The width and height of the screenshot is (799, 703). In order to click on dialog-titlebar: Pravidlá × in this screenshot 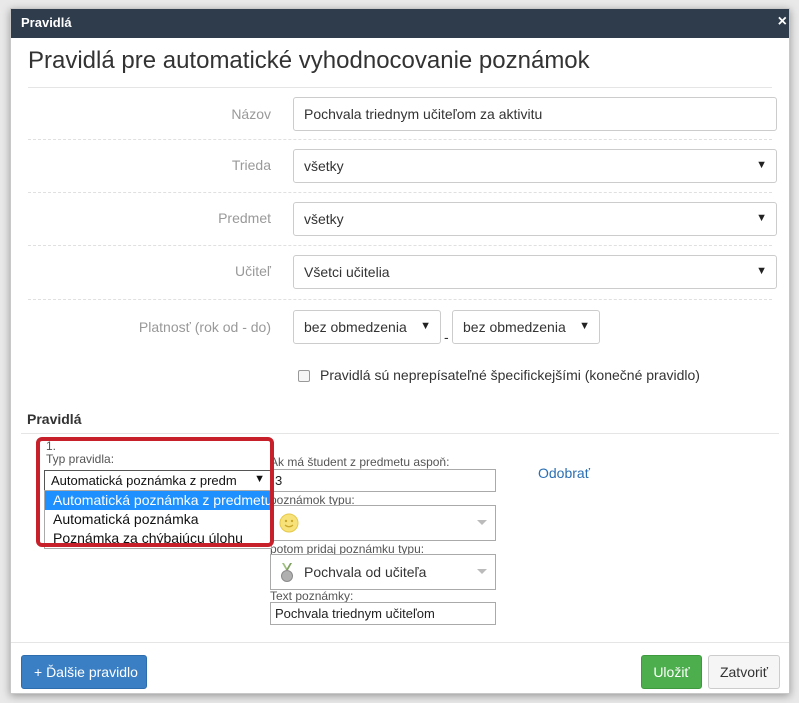, I will do `click(400, 23)`.